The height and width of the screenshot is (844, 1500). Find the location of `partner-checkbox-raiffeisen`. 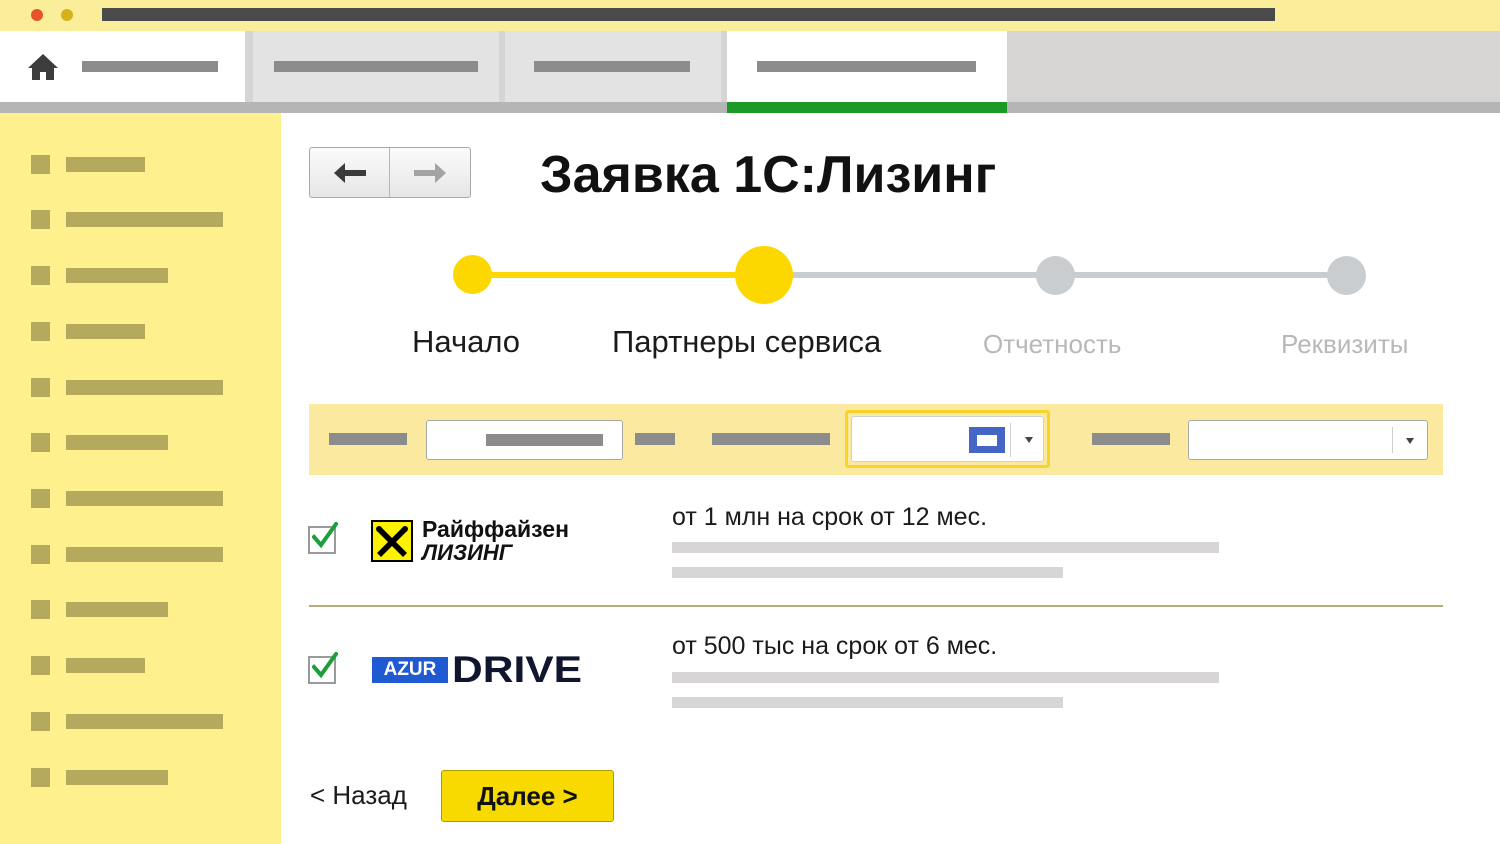

partner-checkbox-raiffeisen is located at coordinates (323, 538).